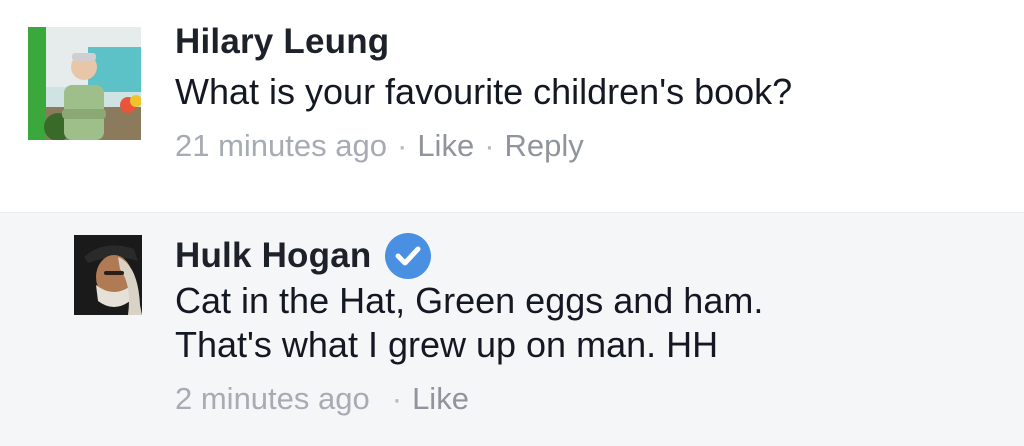  I want to click on comment-text-line: What is your favourite children's book?, so click(484, 91).